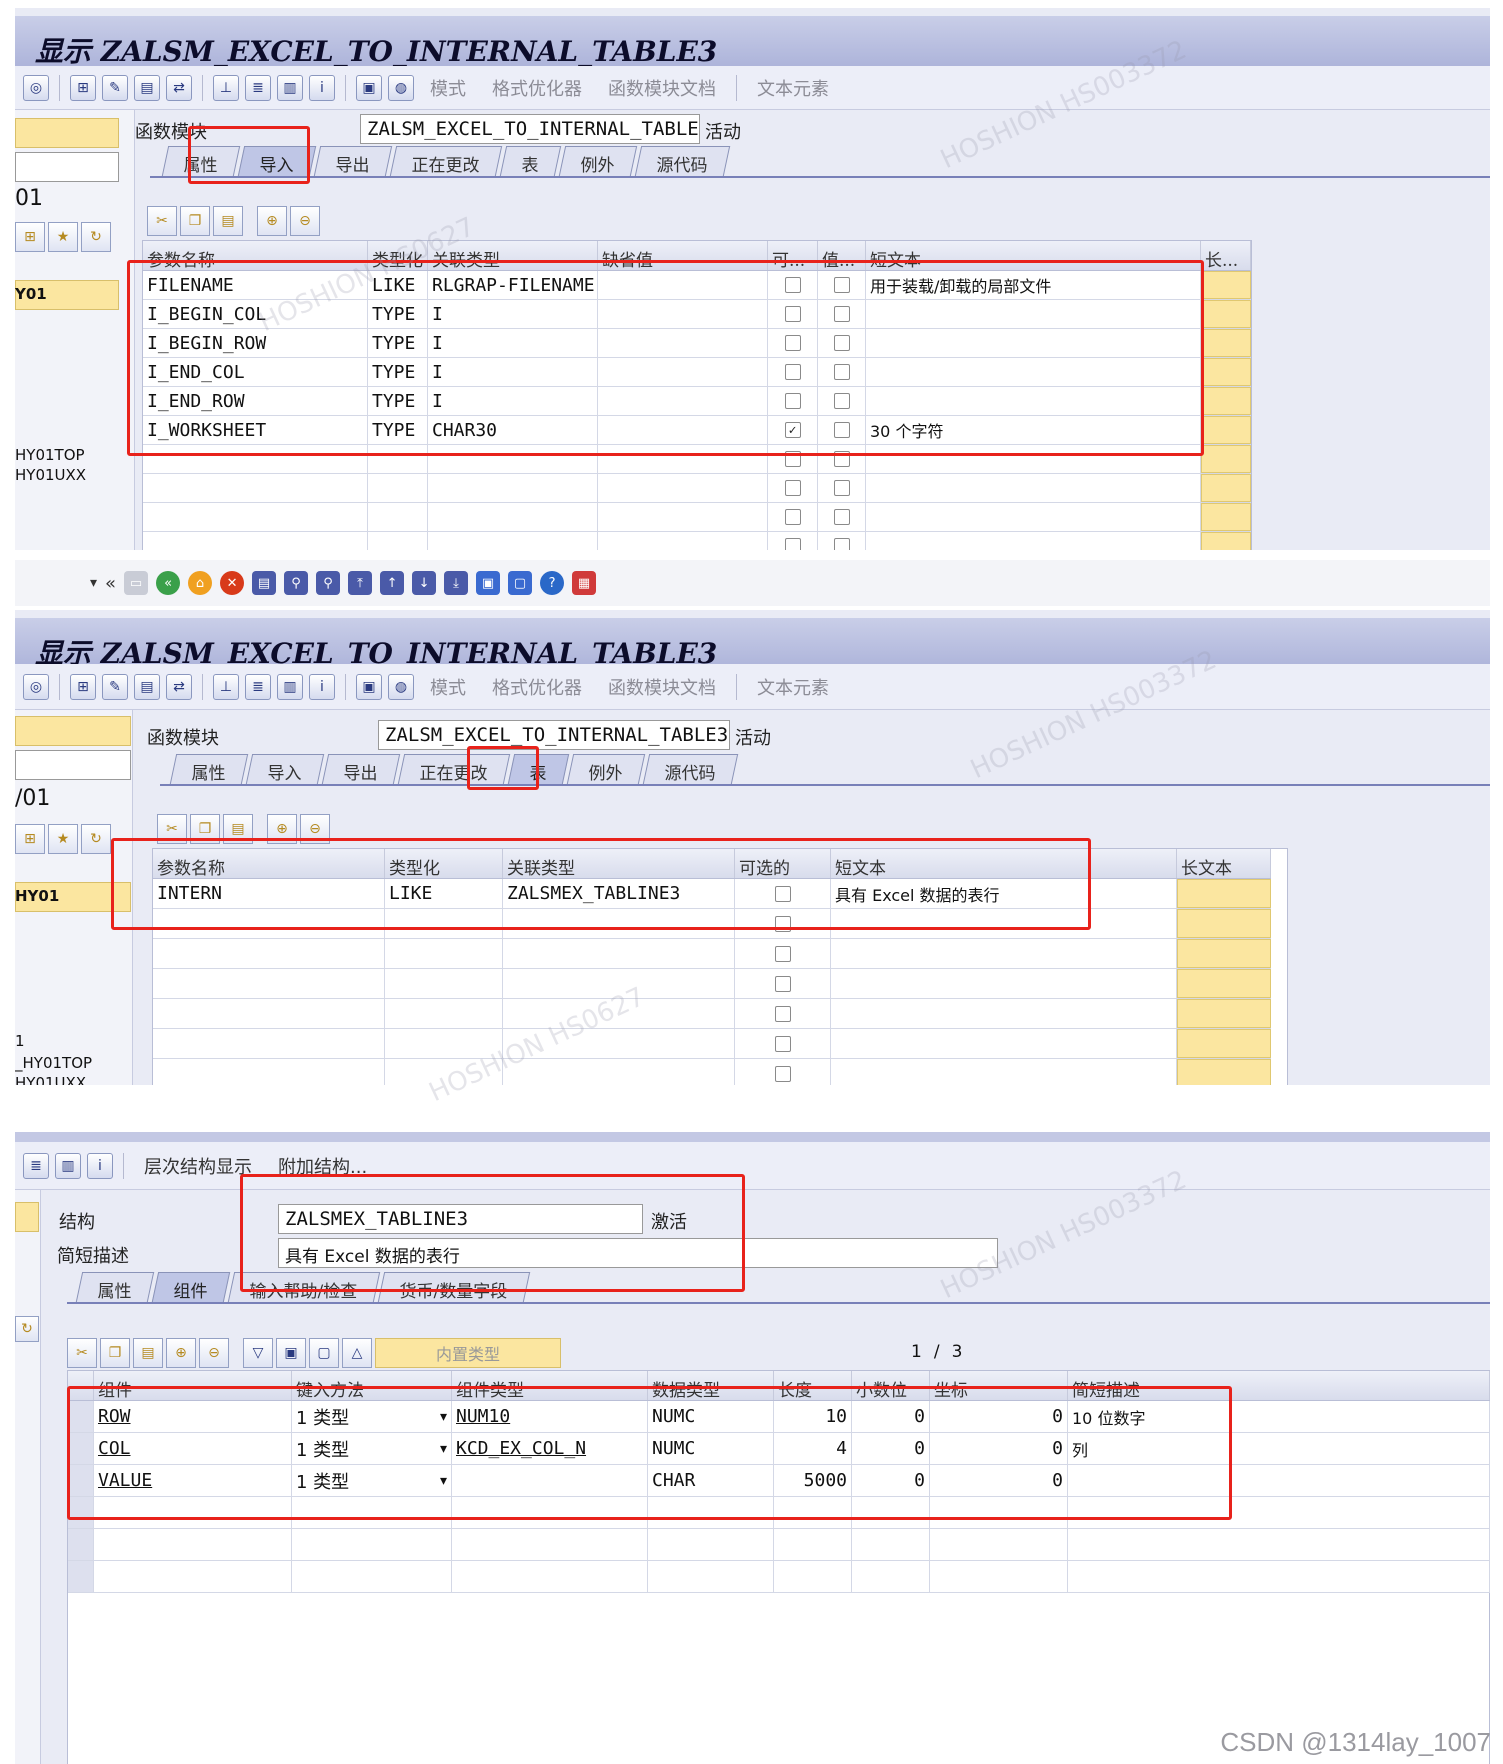 The width and height of the screenshot is (1503, 1764). Describe the element at coordinates (446, 161) in the screenshot. I see `tab-changing: 正在更改` at that location.